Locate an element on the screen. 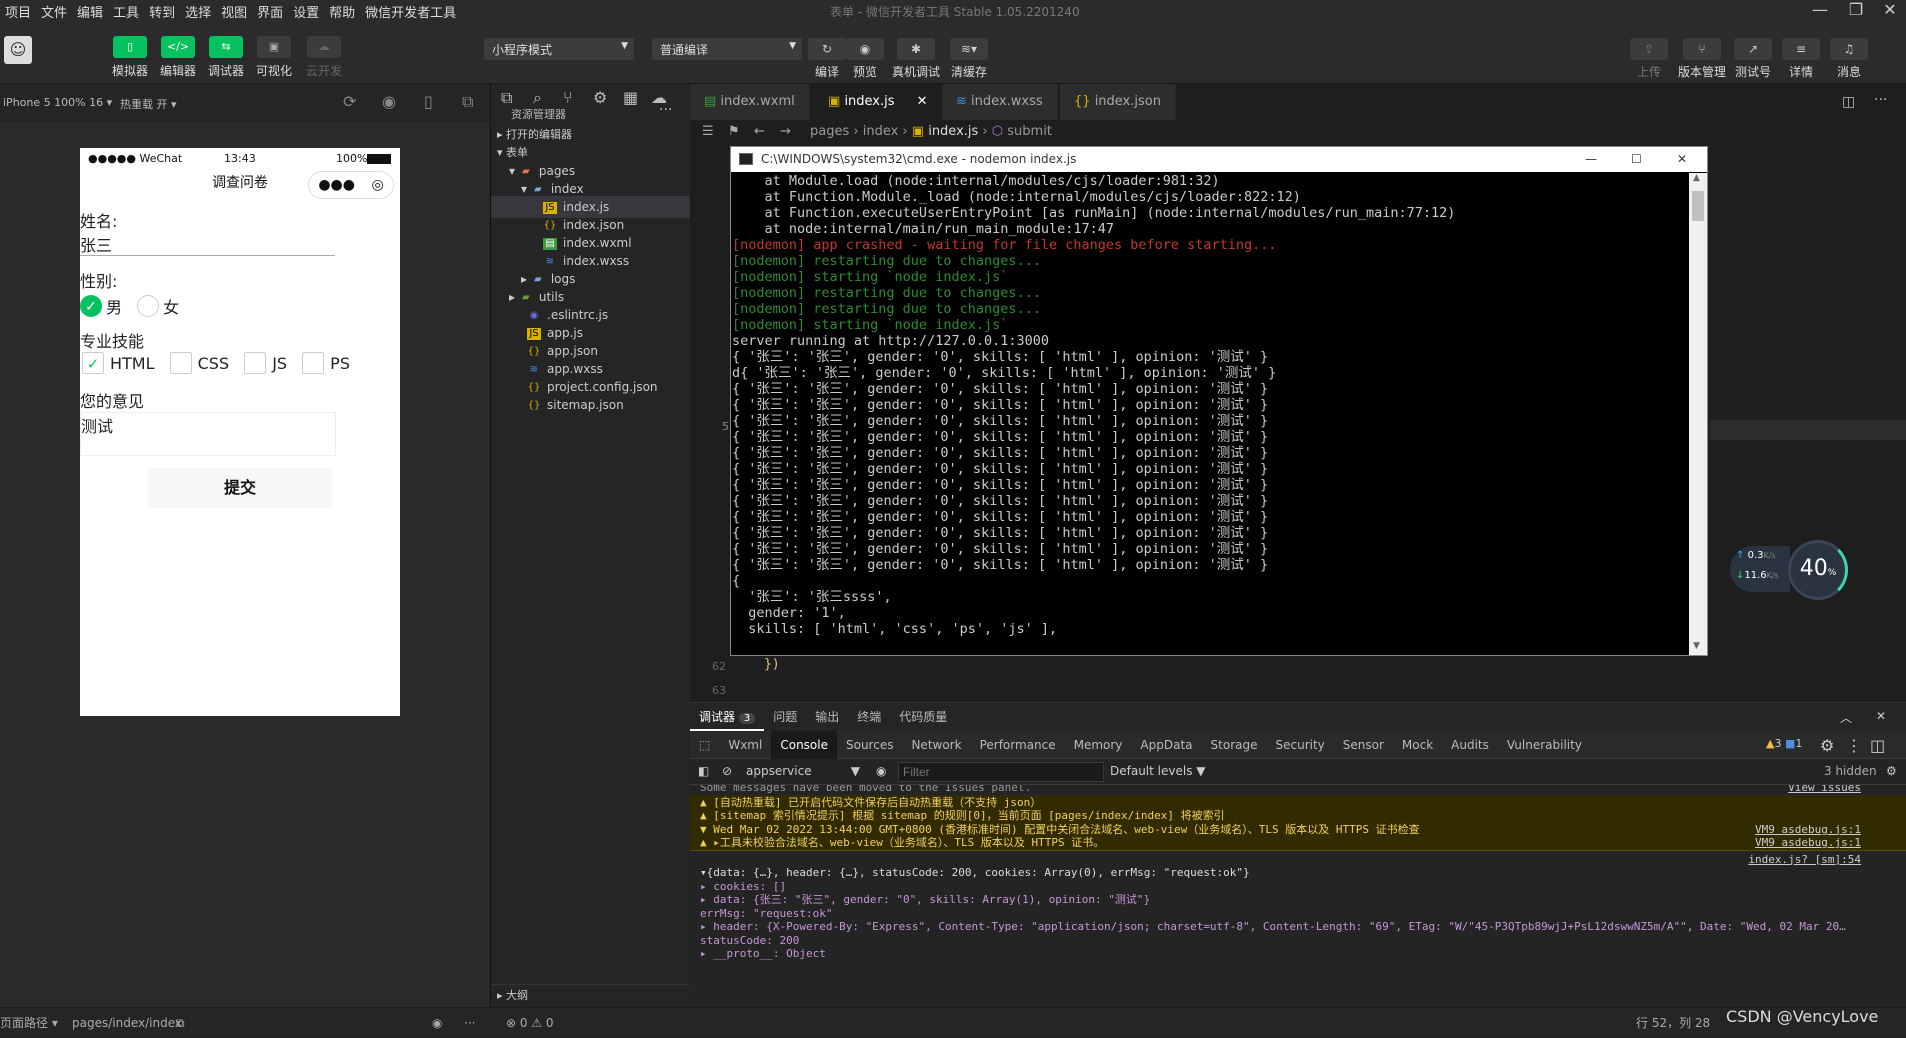 The width and height of the screenshot is (1906, 1038). menu-view: 视图 is located at coordinates (234, 11).